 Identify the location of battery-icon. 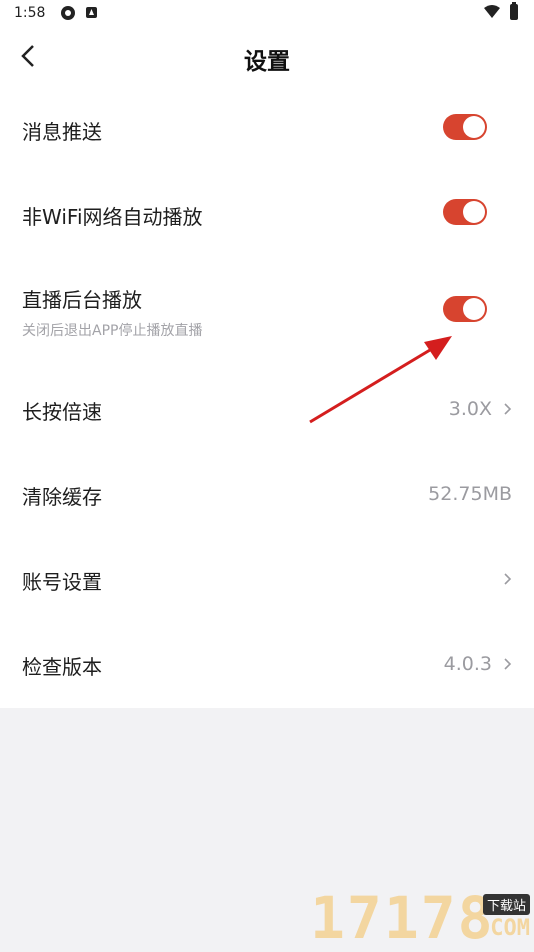
(514, 11).